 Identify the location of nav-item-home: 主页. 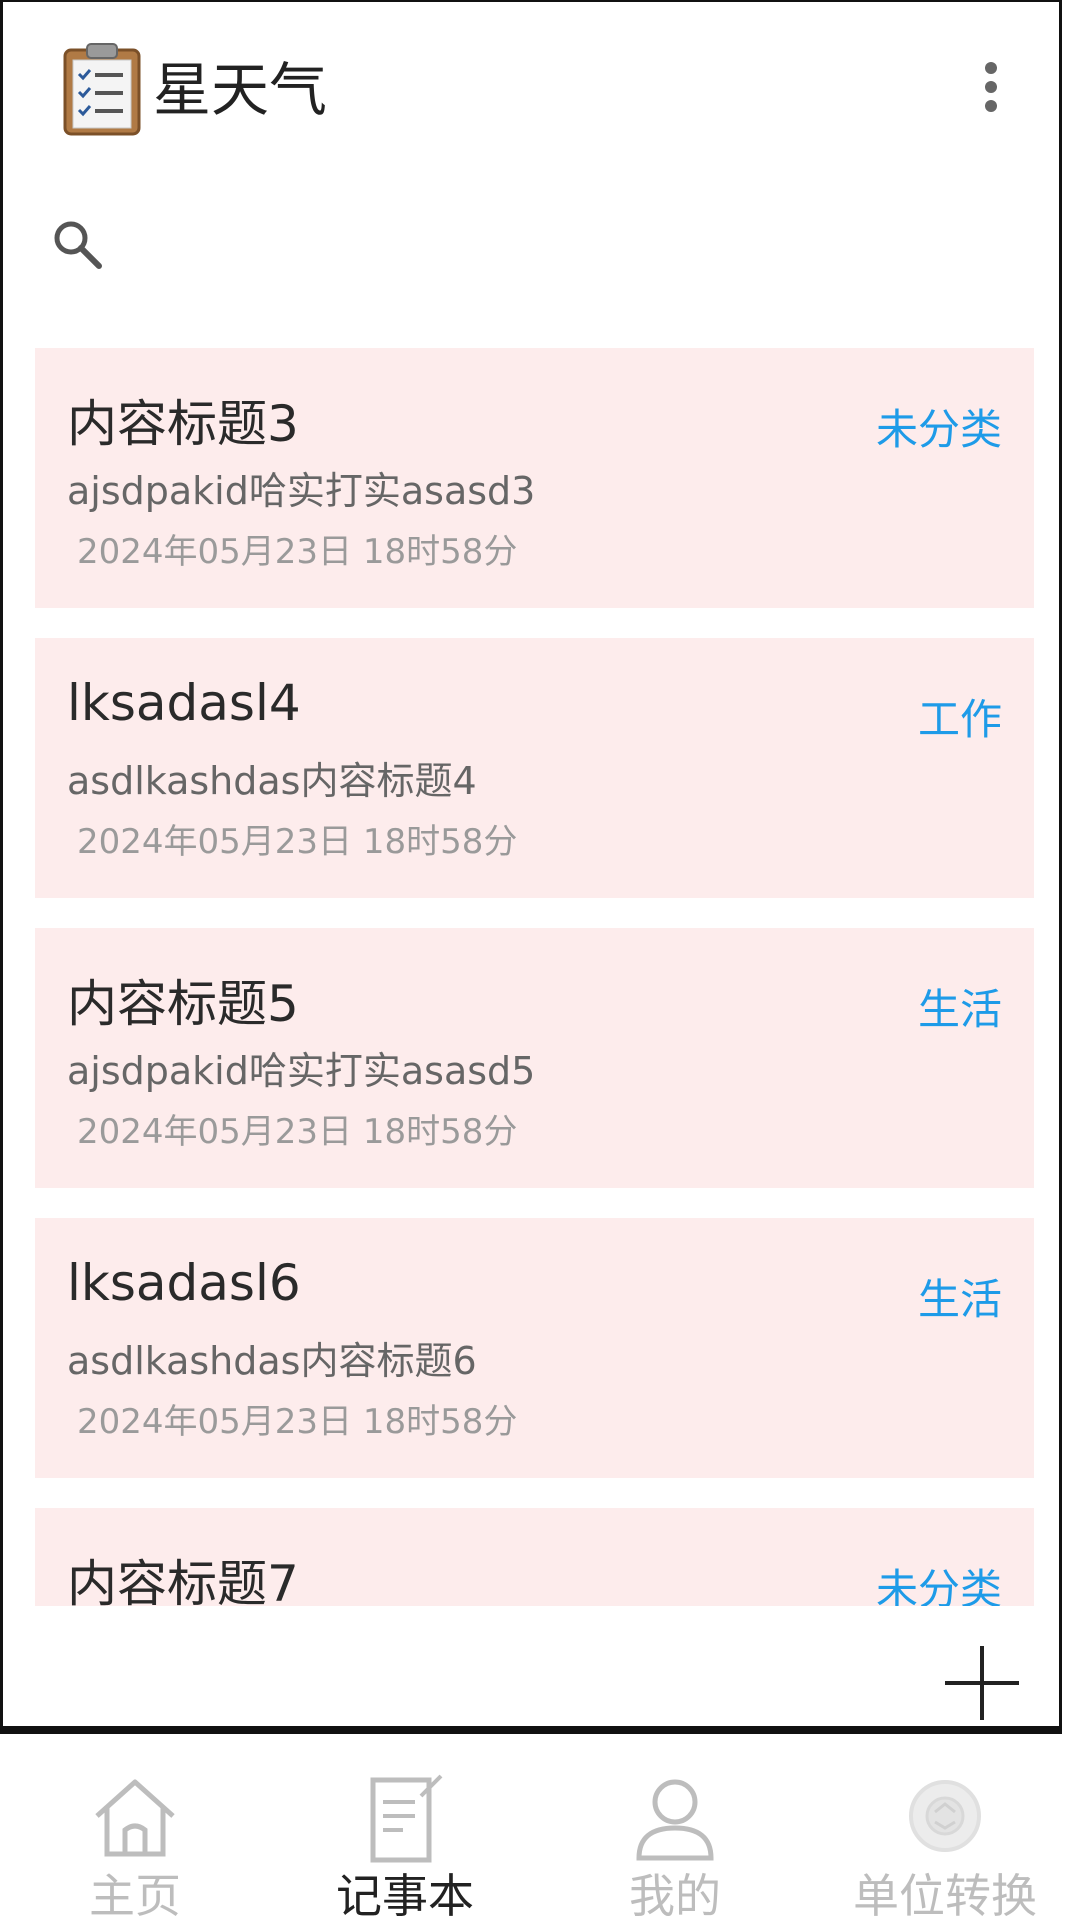
(135, 1833).